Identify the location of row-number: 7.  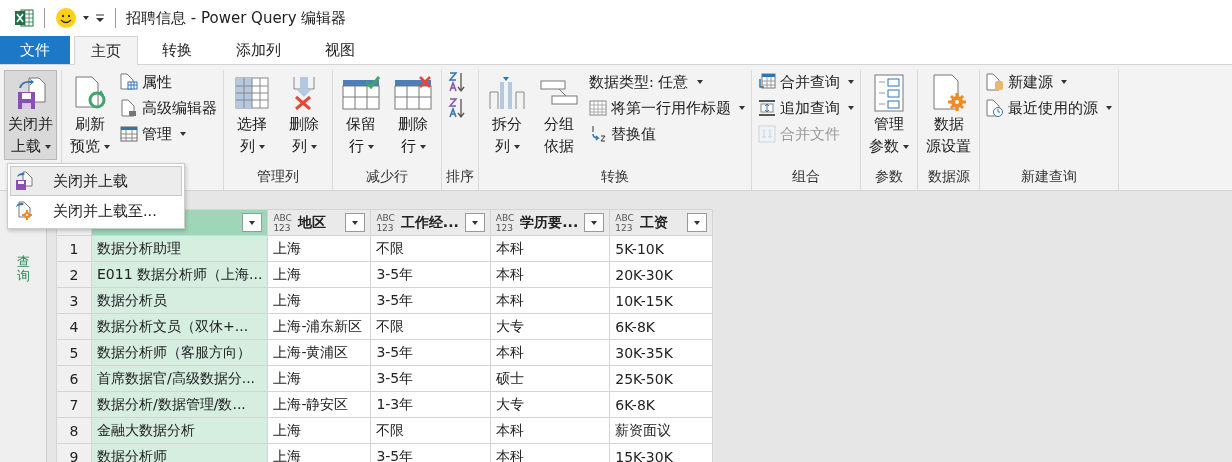
(74, 404).